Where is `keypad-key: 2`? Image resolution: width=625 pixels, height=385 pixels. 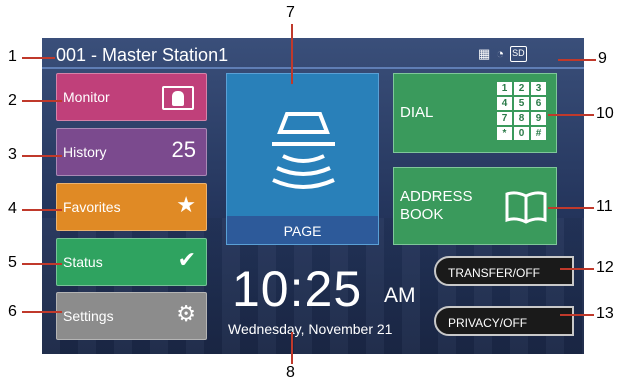
keypad-key: 2 is located at coordinates (521, 88).